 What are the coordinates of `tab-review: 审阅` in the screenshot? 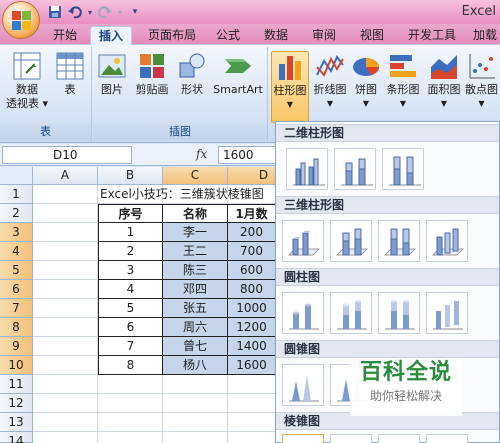 It's located at (324, 35).